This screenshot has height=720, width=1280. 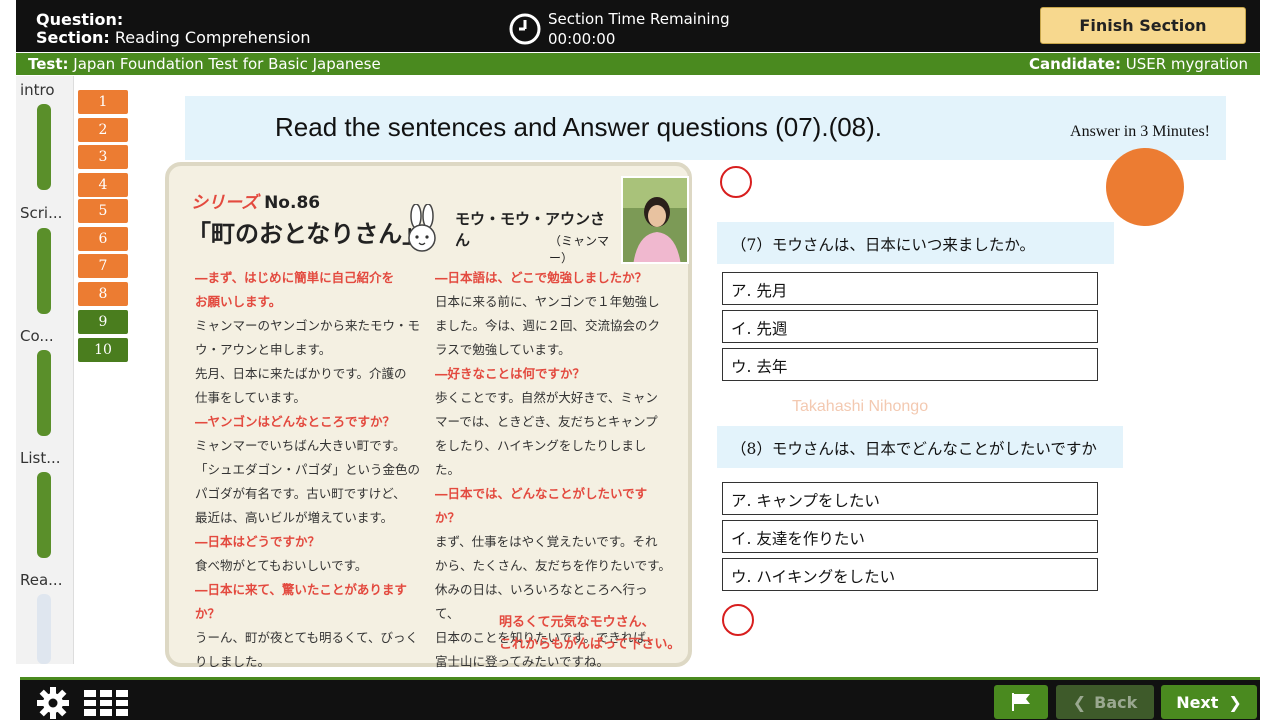 What do you see at coordinates (294, 517) in the screenshot?
I see `article-text-line: 最近は、高いビルが増えています。` at bounding box center [294, 517].